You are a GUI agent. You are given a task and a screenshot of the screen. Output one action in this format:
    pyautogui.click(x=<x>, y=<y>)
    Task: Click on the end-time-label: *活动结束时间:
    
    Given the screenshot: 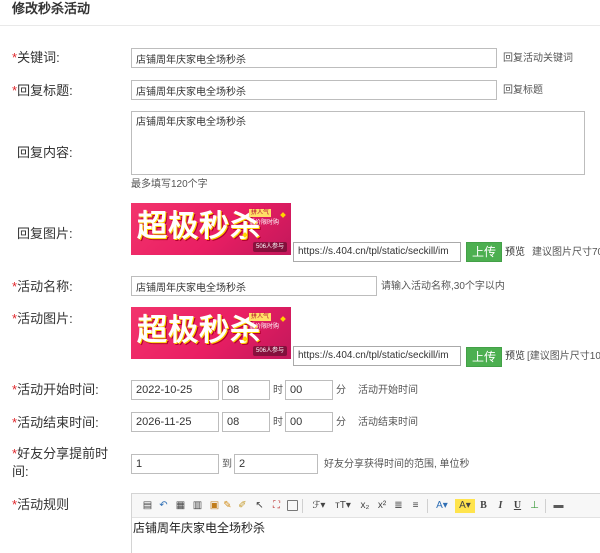 What is the action you would take?
    pyautogui.click(x=55, y=423)
    